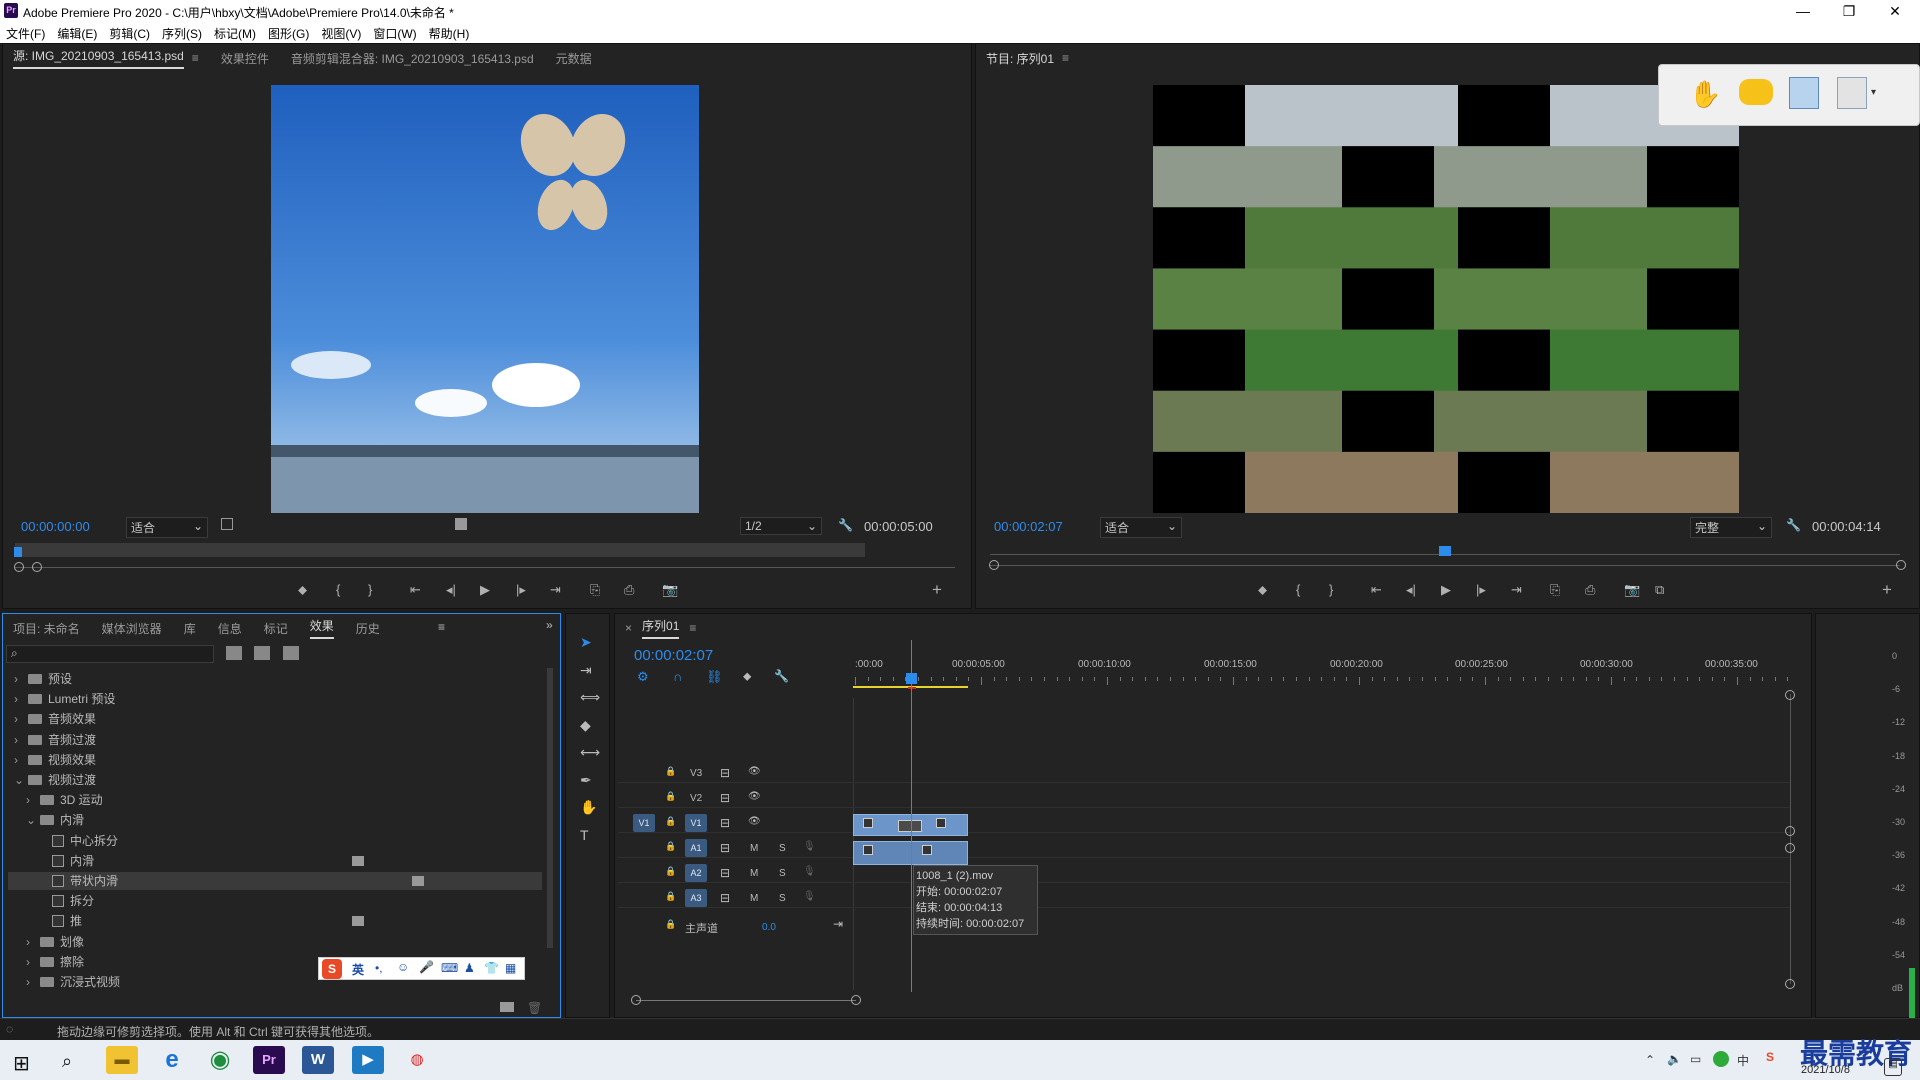  What do you see at coordinates (110, 654) in the screenshot?
I see `effects-search-input: ⌕` at bounding box center [110, 654].